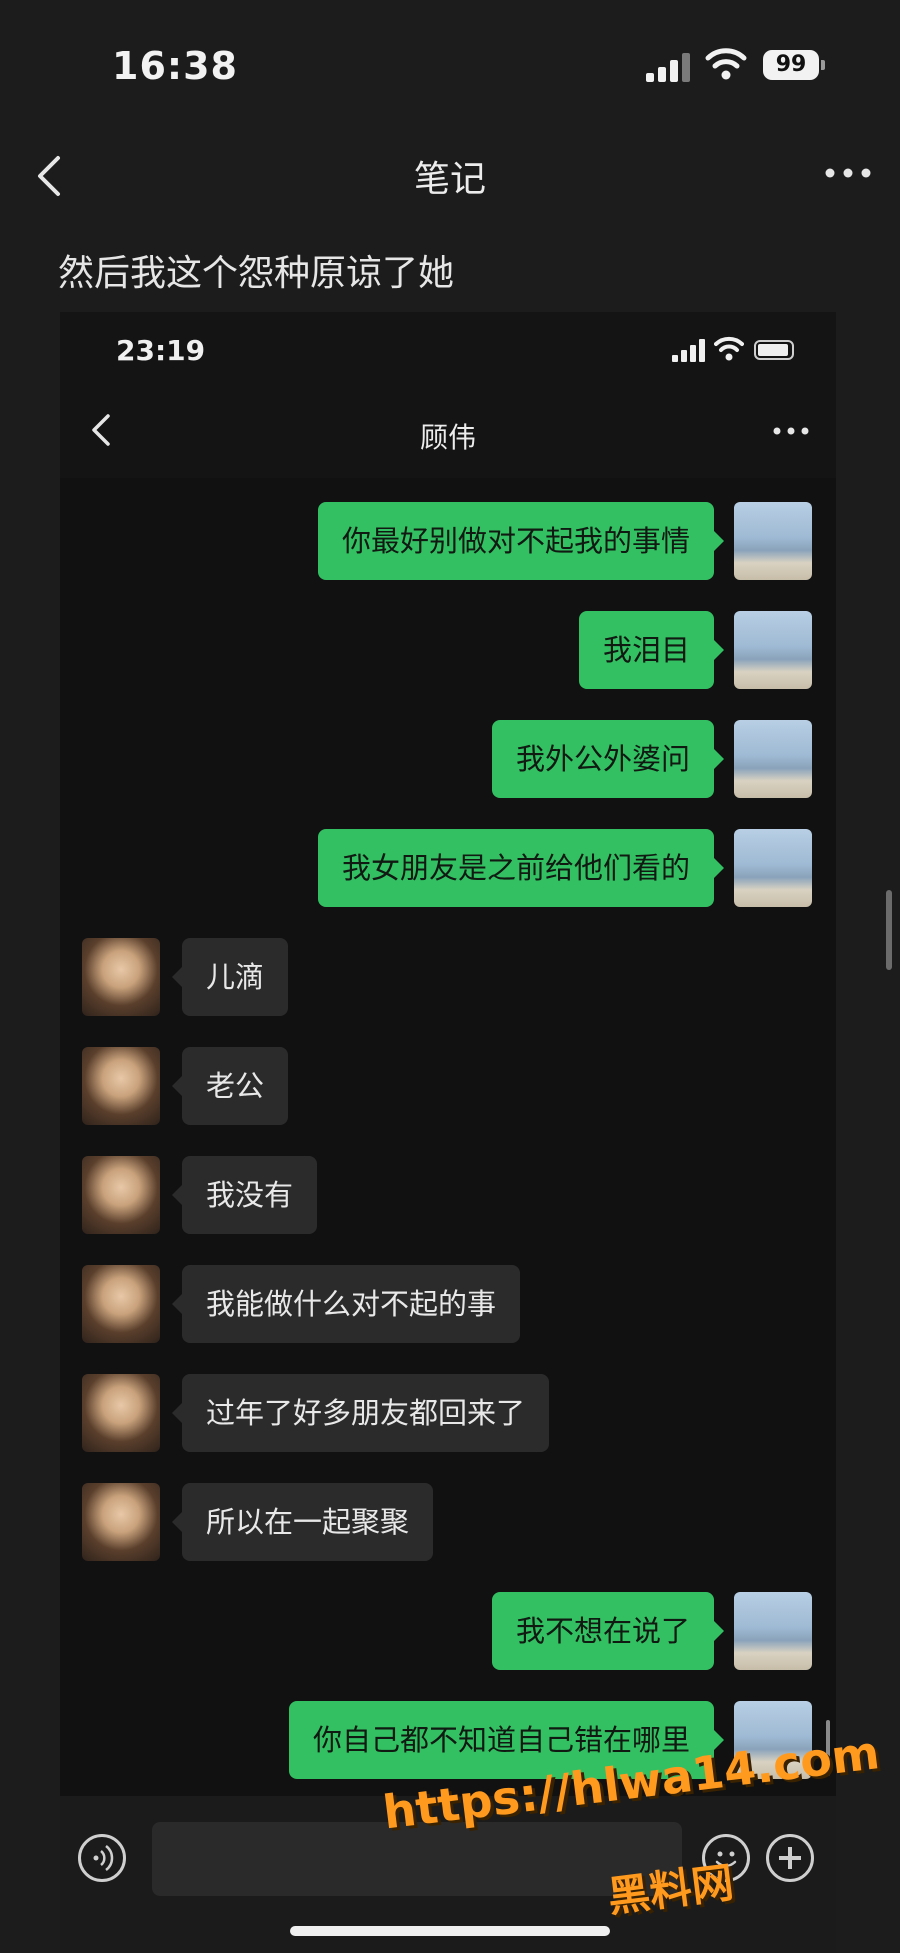  I want to click on received-message: 过年了好多朋友都回来了, so click(448, 1414).